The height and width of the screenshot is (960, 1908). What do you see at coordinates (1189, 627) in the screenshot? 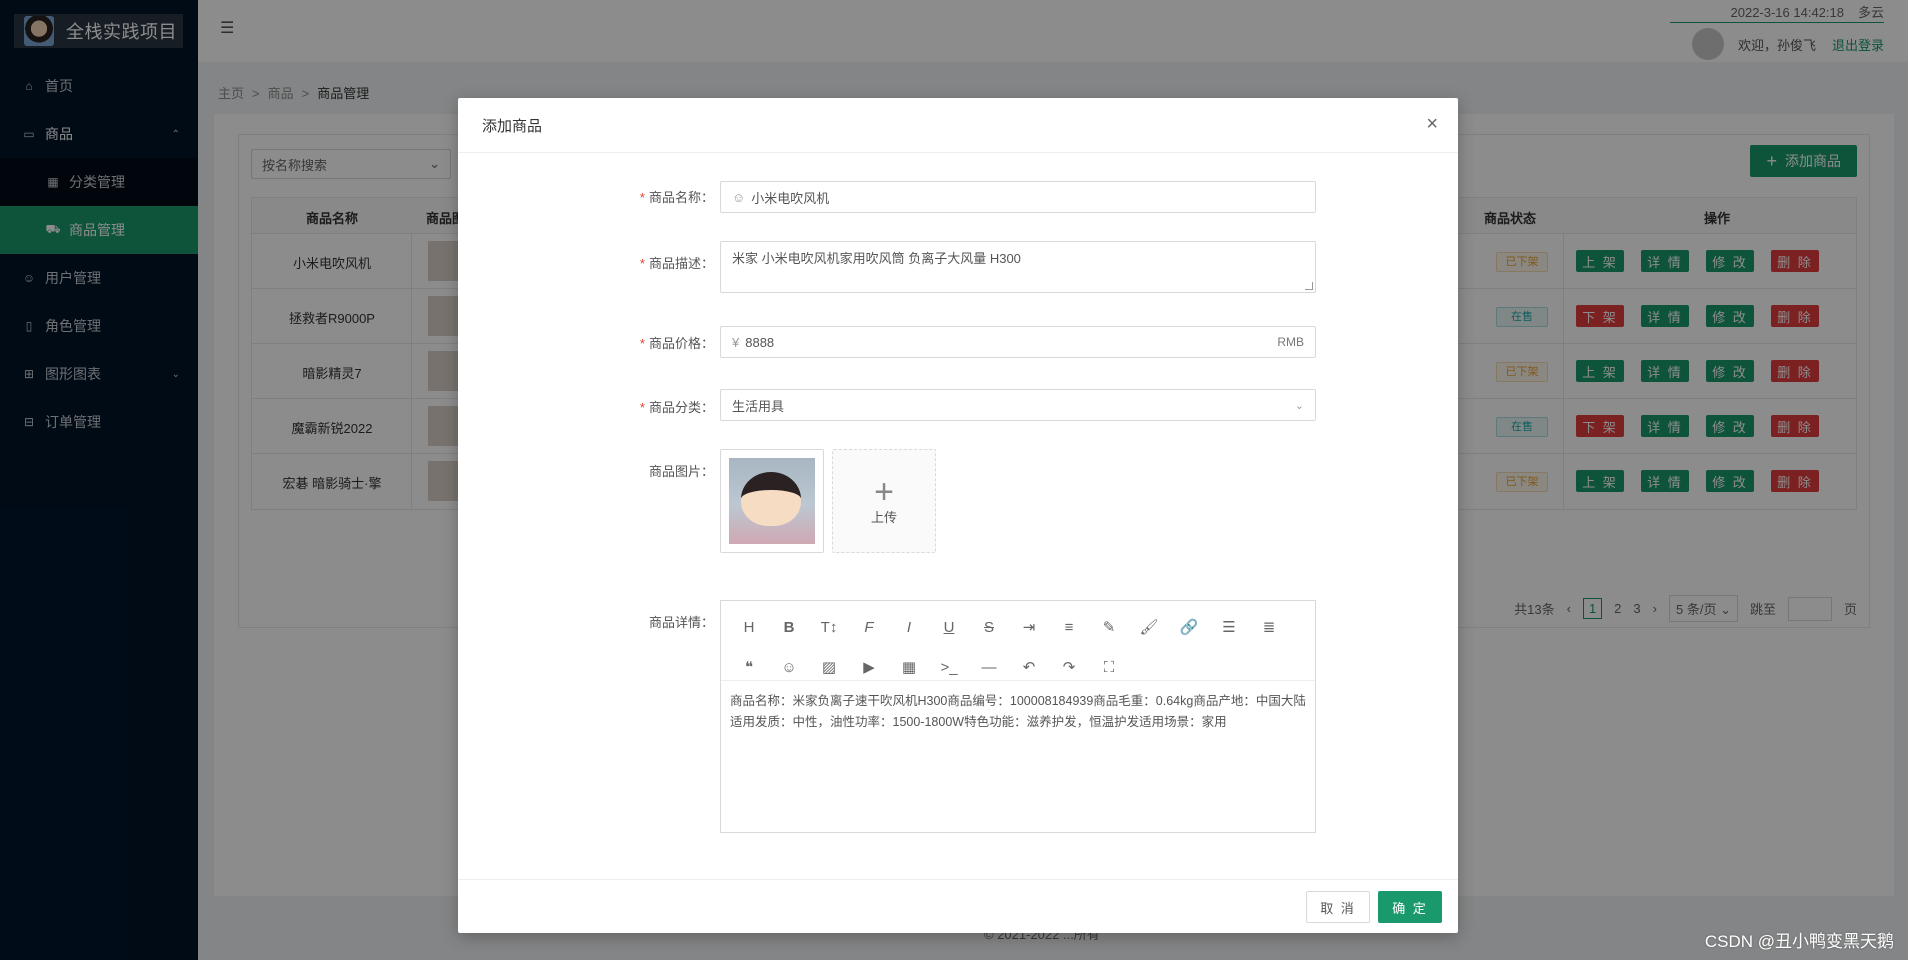
I see `link-icon: 🔗` at bounding box center [1189, 627].